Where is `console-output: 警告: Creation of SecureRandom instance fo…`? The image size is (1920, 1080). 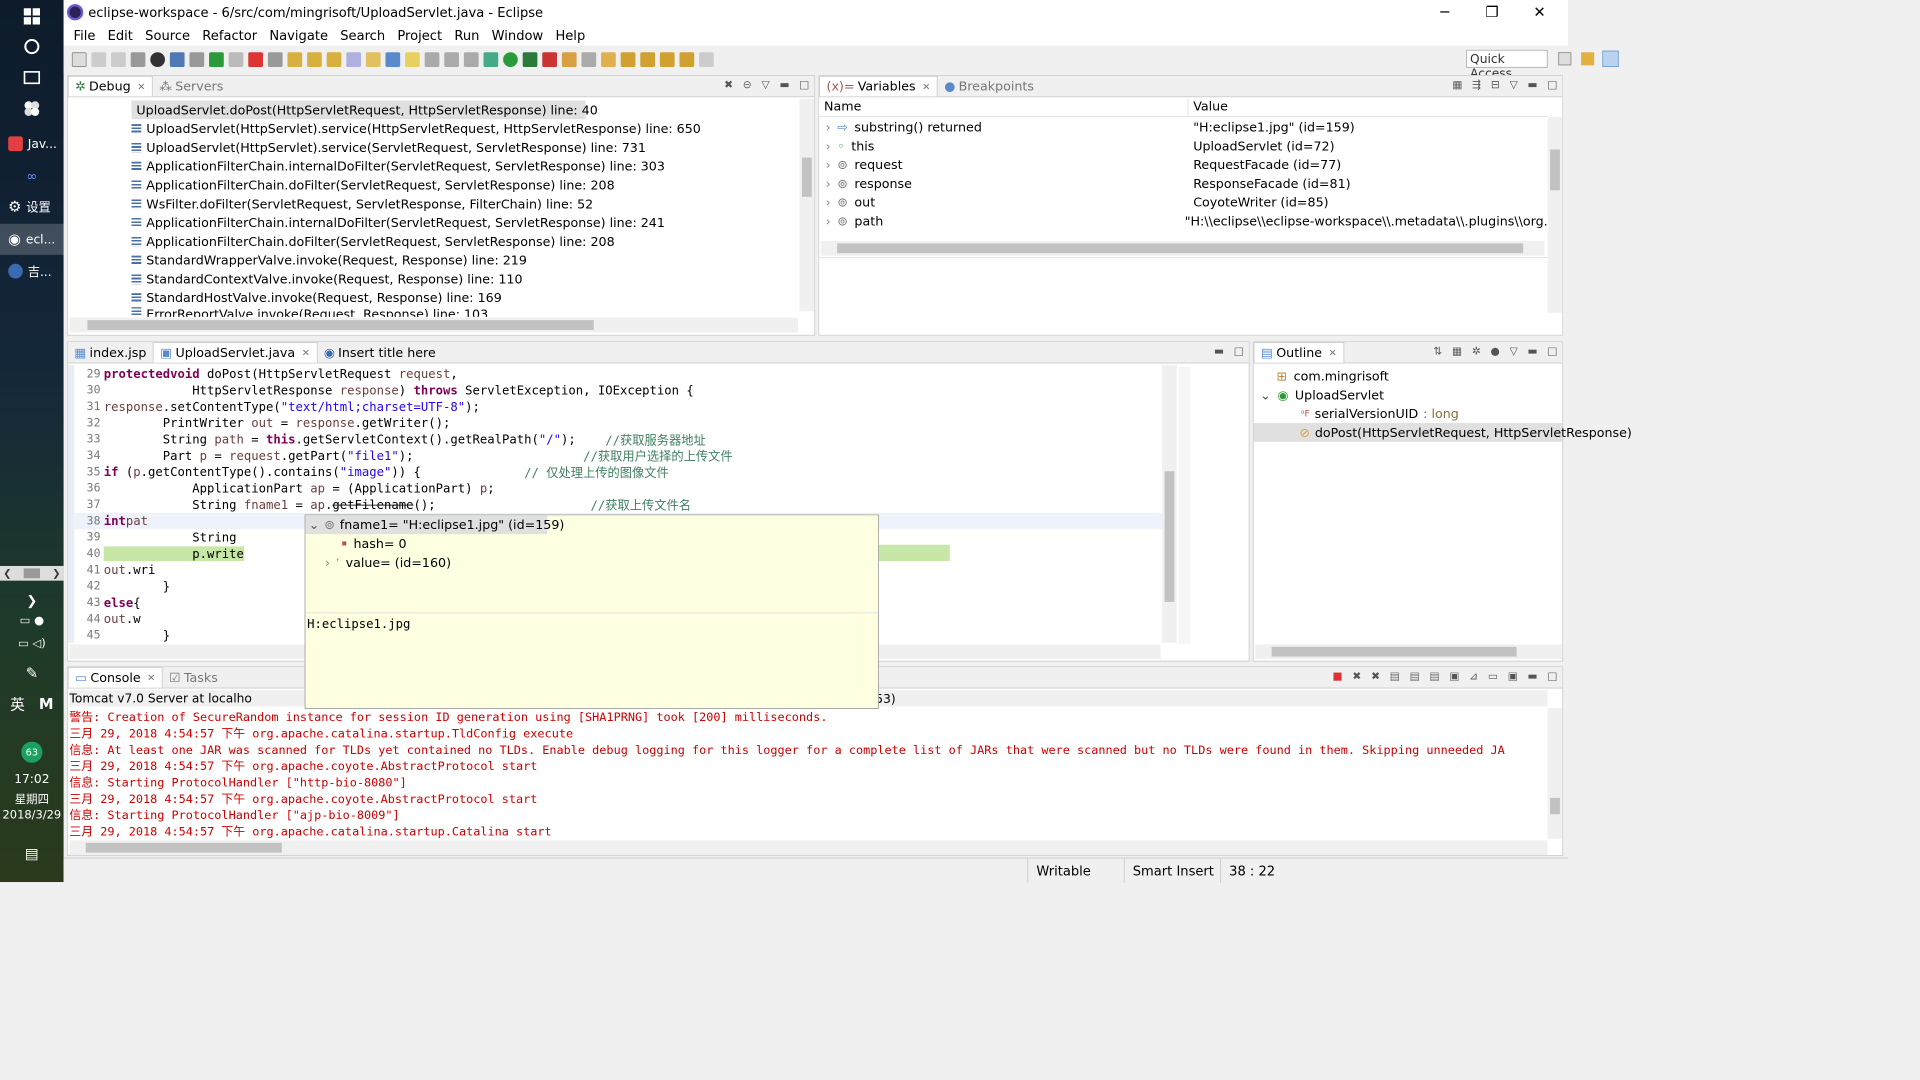
console-output: 警告: Creation of SecureRandom instance fo… is located at coordinates (808, 773).